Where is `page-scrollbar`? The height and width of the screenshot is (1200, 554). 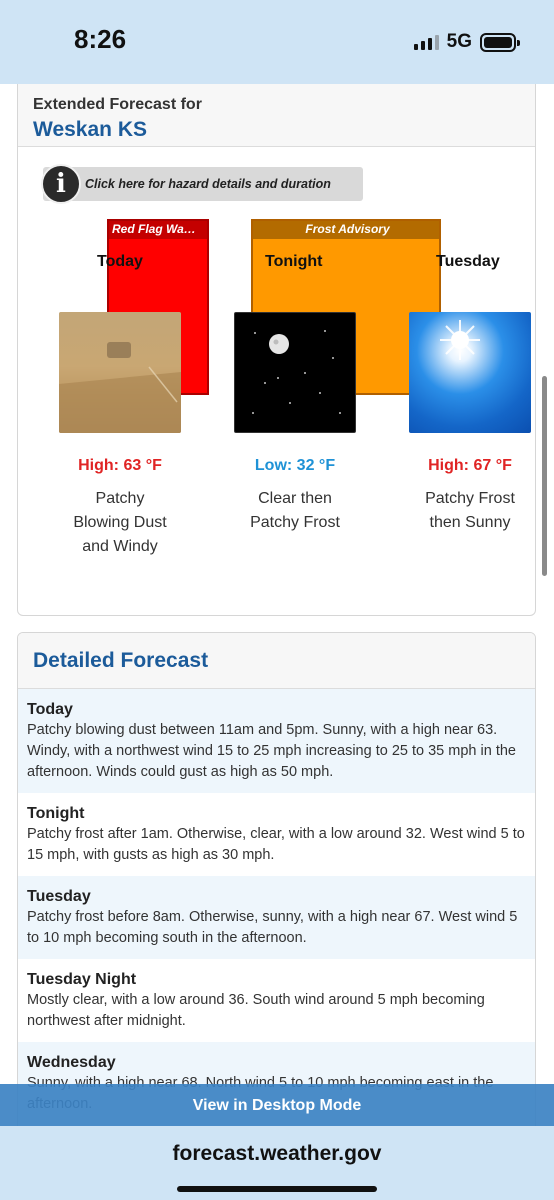
page-scrollbar is located at coordinates (544, 476).